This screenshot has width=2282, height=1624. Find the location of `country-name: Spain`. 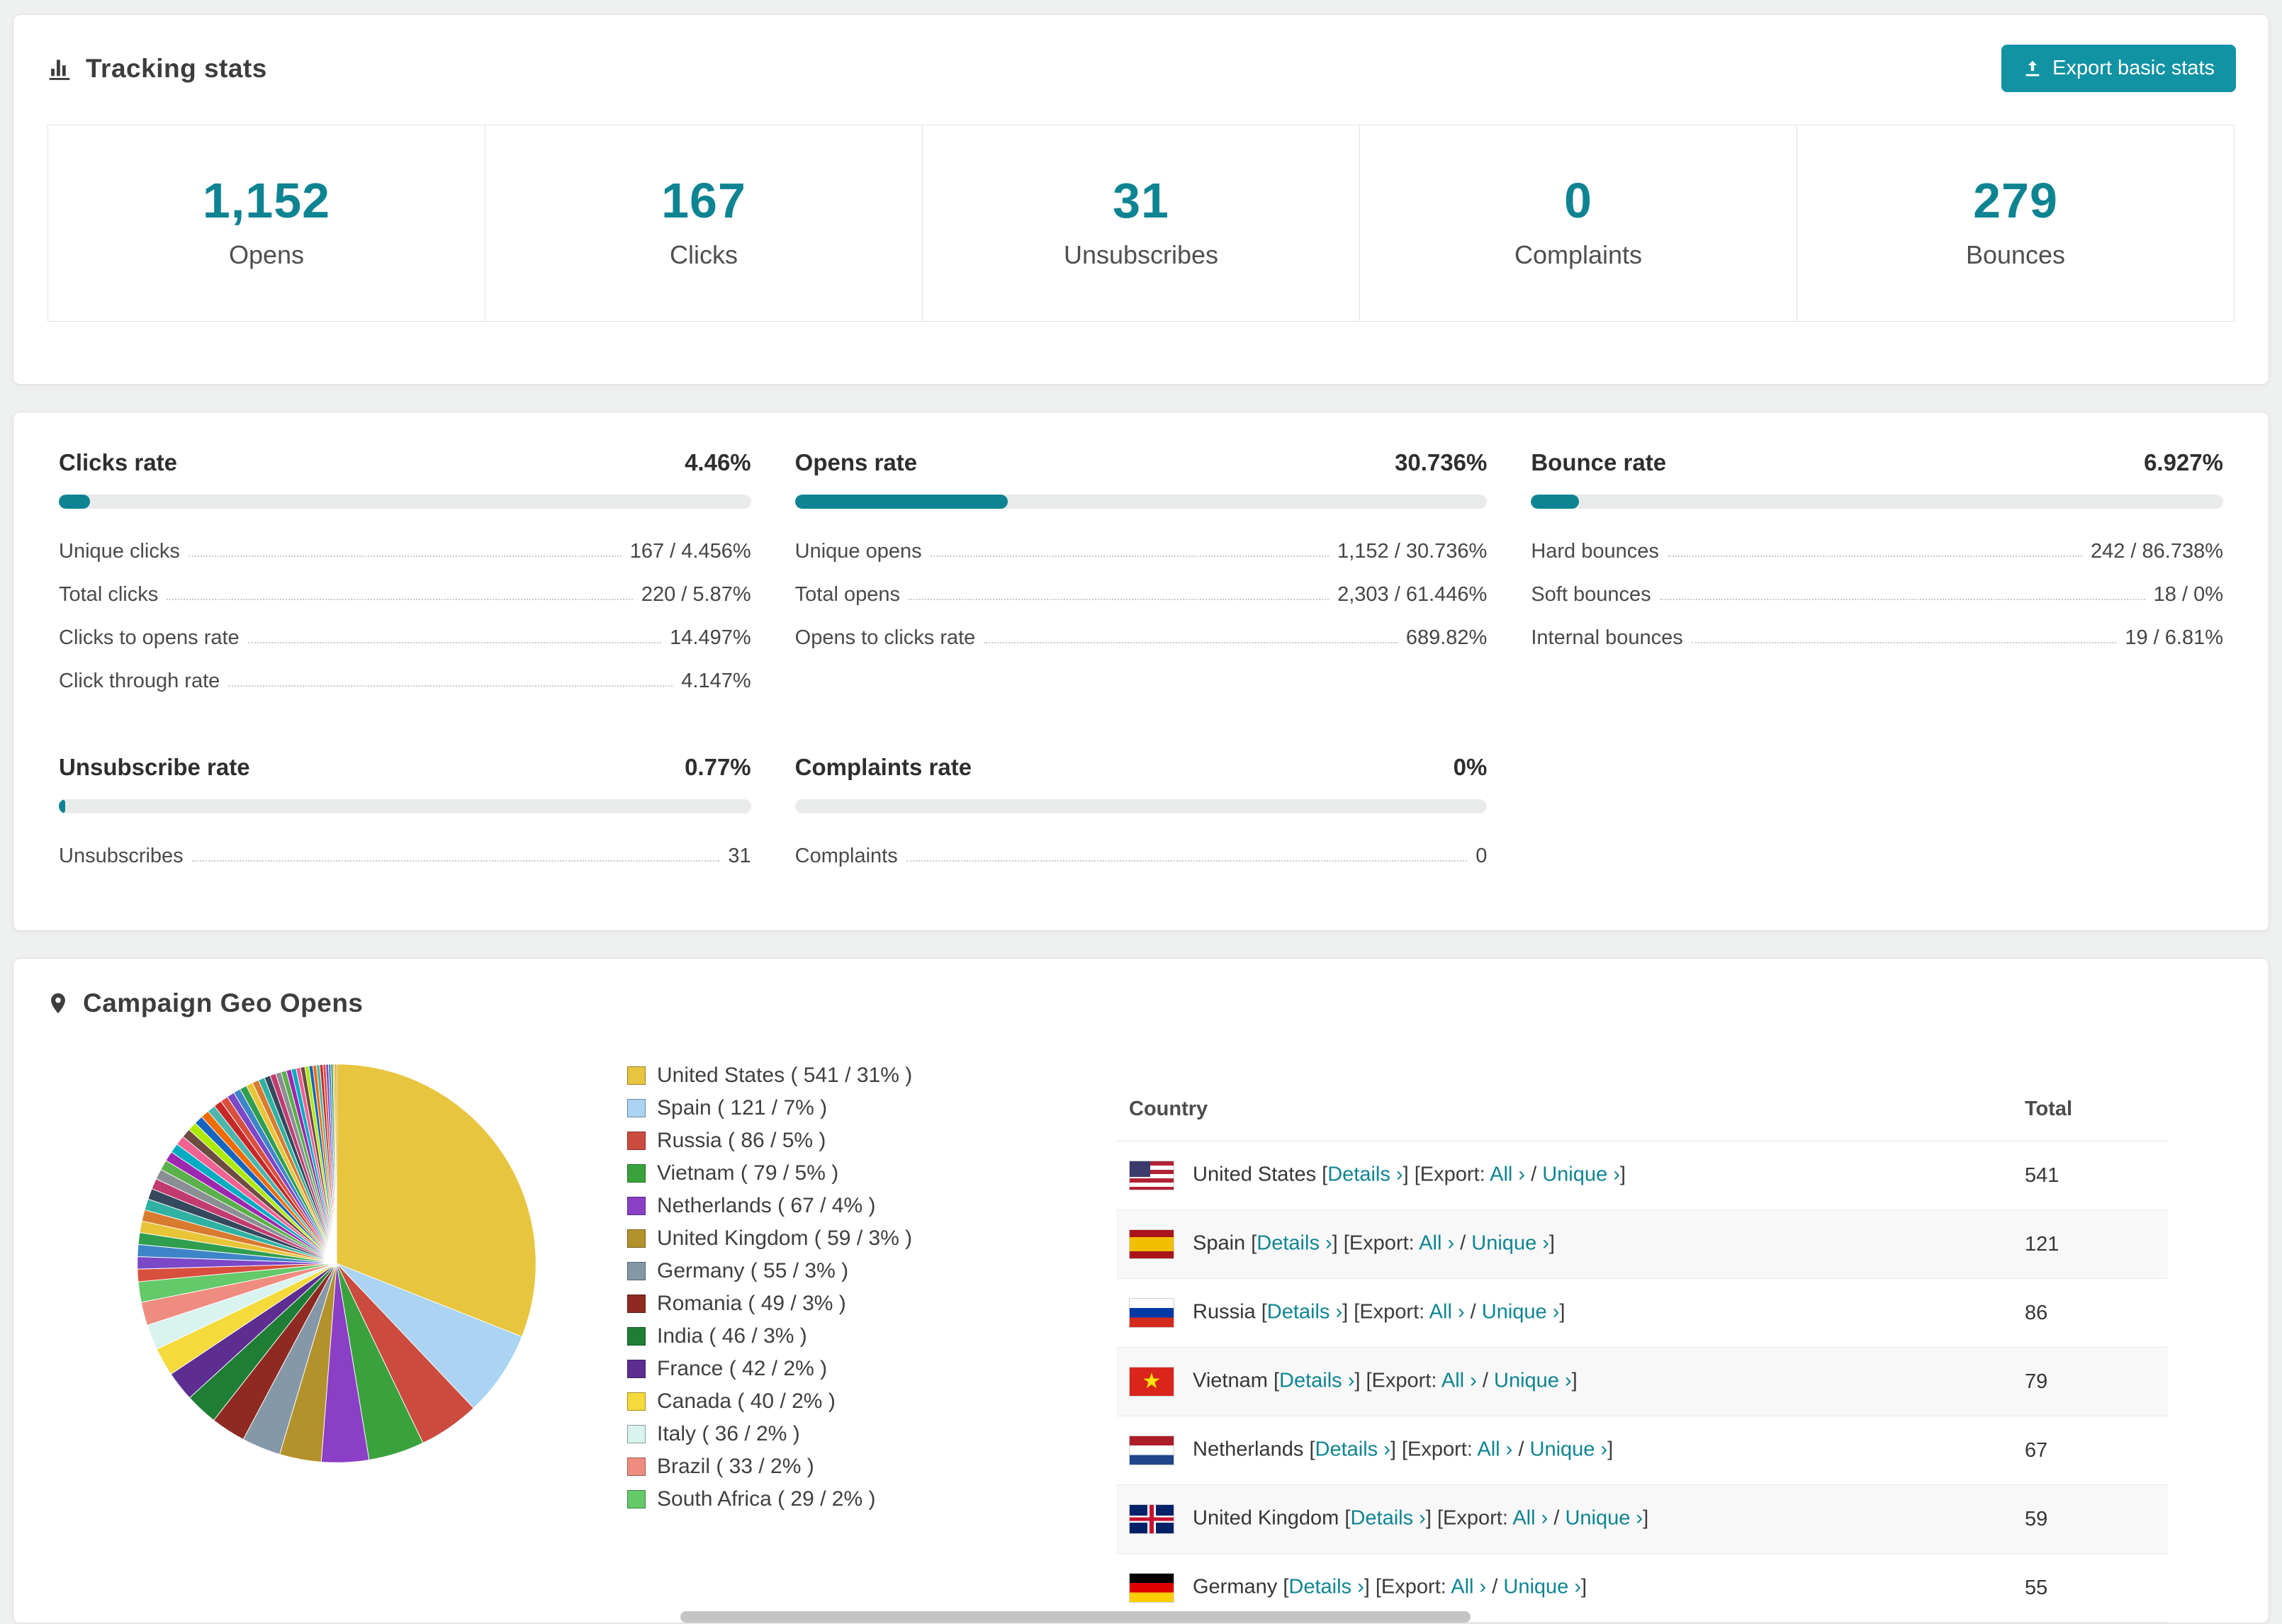

country-name: Spain is located at coordinates (1219, 1243).